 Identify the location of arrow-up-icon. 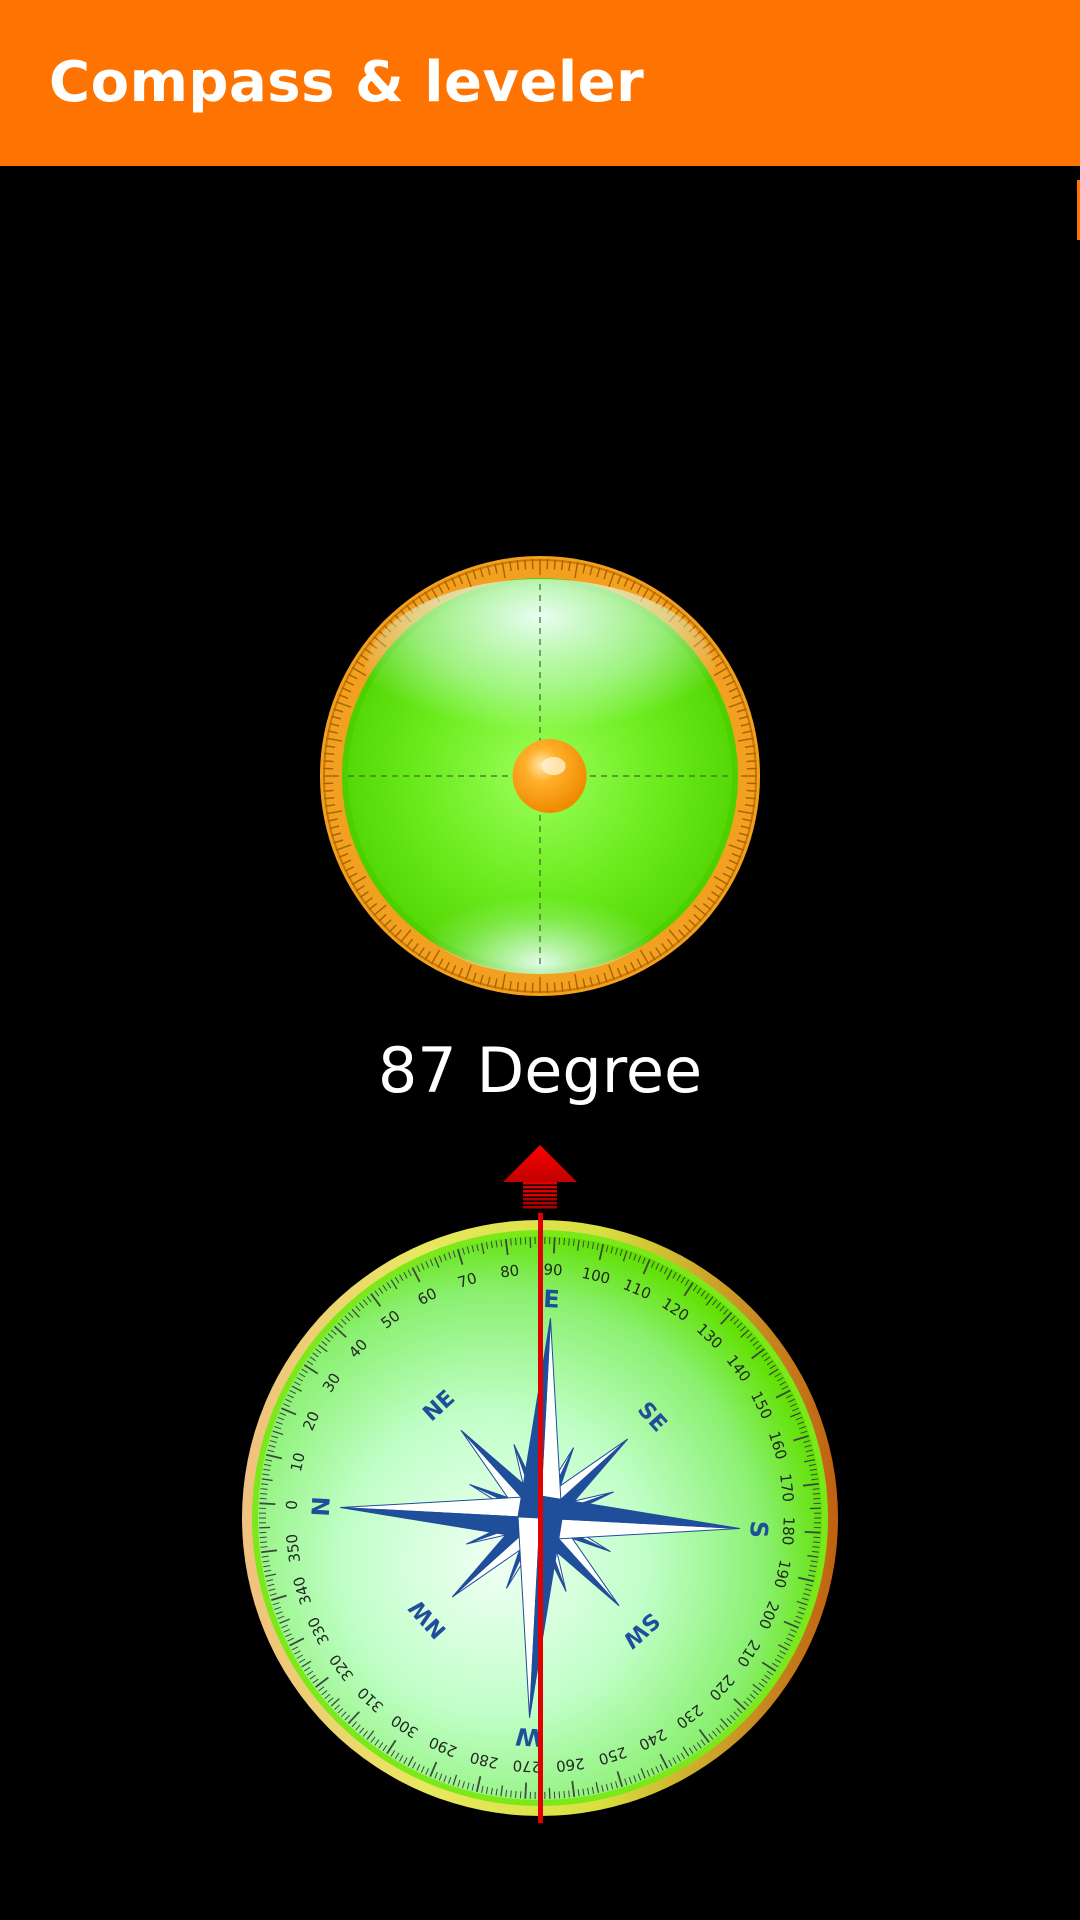
(540, 1177).